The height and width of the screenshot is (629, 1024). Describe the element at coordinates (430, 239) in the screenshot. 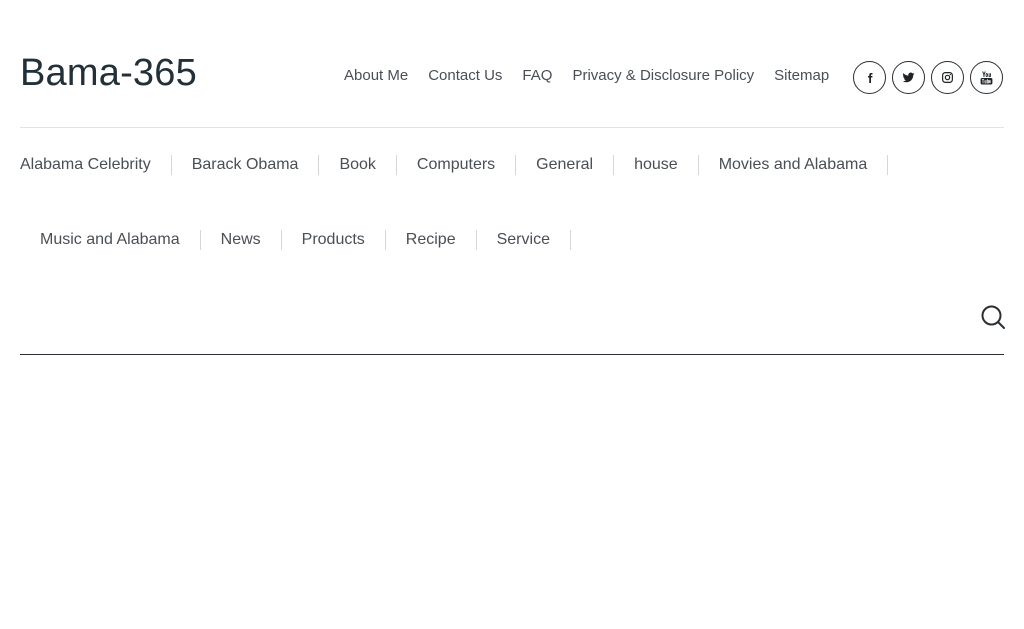

I see `category-label: Recipe` at that location.